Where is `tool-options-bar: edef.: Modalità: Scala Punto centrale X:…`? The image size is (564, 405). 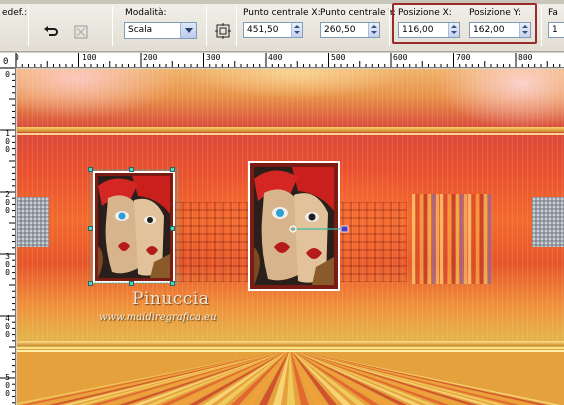 tool-options-bar: edef.: Modalità: Scala Punto centrale X:… is located at coordinates (282, 26).